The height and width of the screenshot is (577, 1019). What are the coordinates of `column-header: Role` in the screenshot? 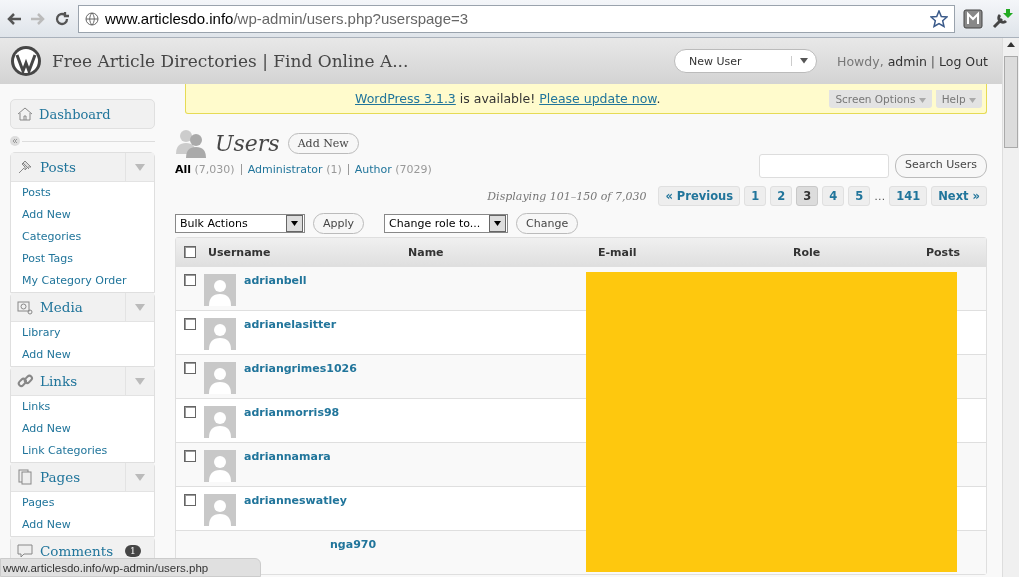 It's located at (859, 252).